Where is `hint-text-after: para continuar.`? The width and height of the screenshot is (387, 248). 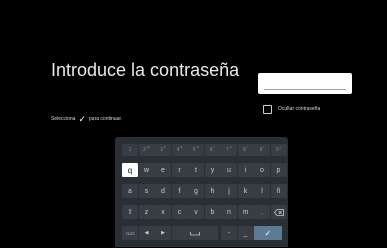
hint-text-after: para continuar. is located at coordinates (106, 119).